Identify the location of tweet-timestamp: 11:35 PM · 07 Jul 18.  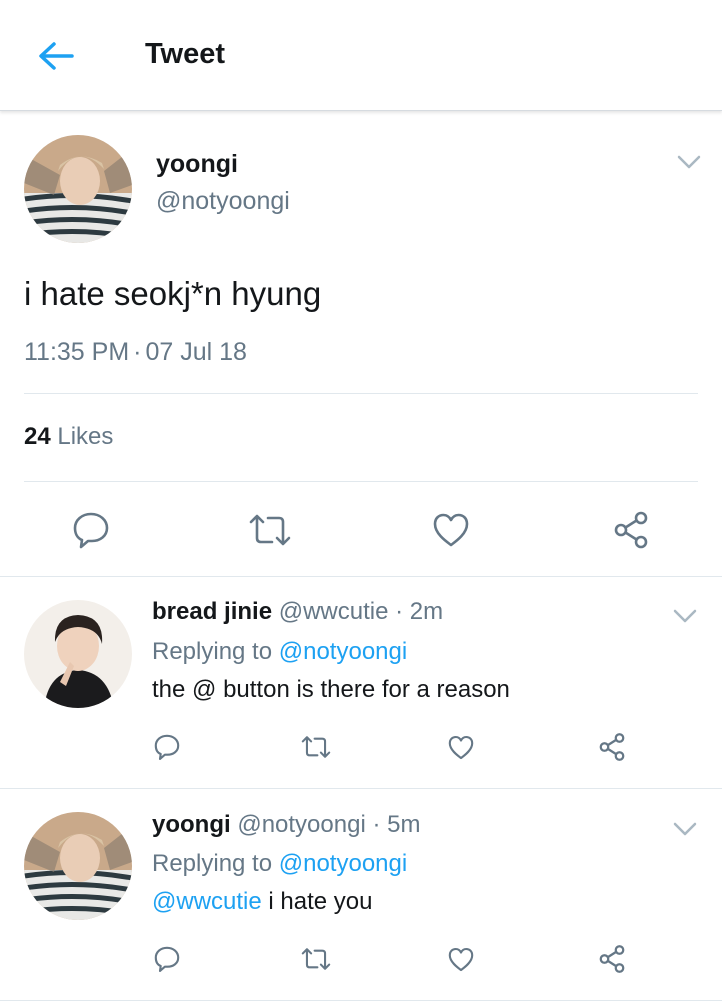
(135, 352).